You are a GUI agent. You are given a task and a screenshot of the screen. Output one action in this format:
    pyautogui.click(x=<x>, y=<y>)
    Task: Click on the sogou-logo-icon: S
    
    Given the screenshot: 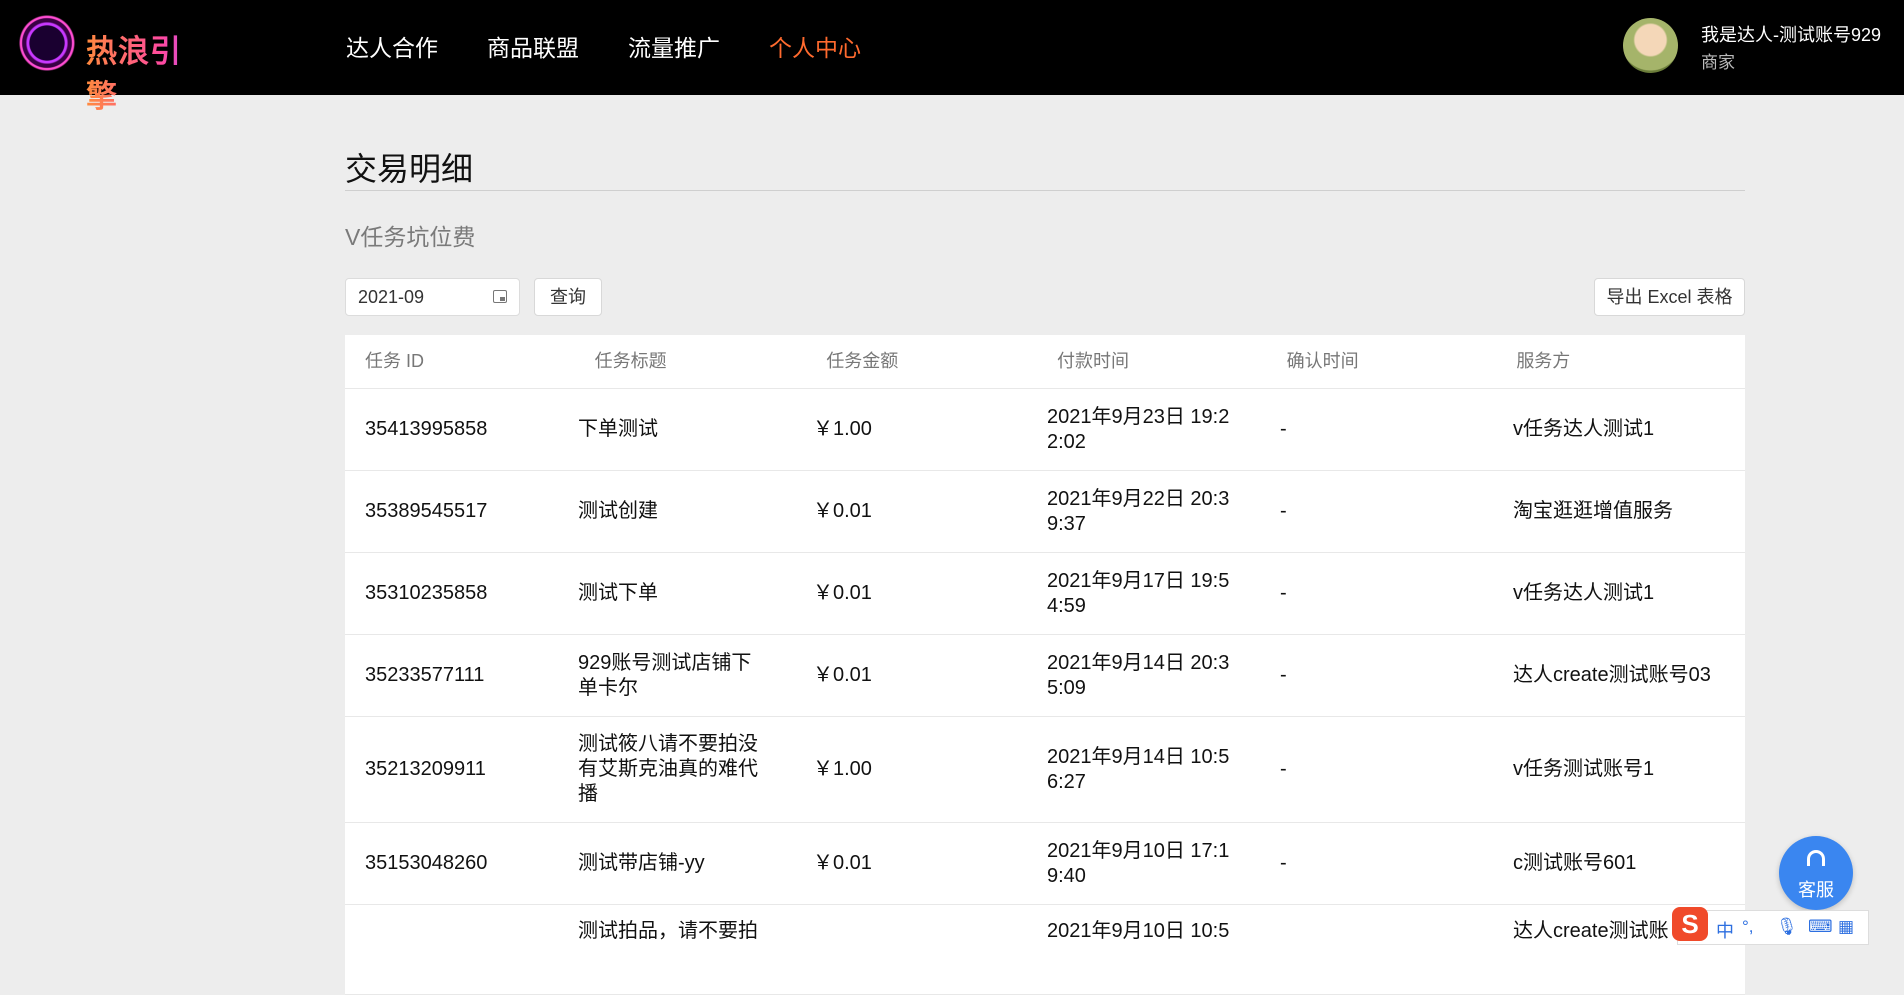 What is the action you would take?
    pyautogui.click(x=1690, y=924)
    